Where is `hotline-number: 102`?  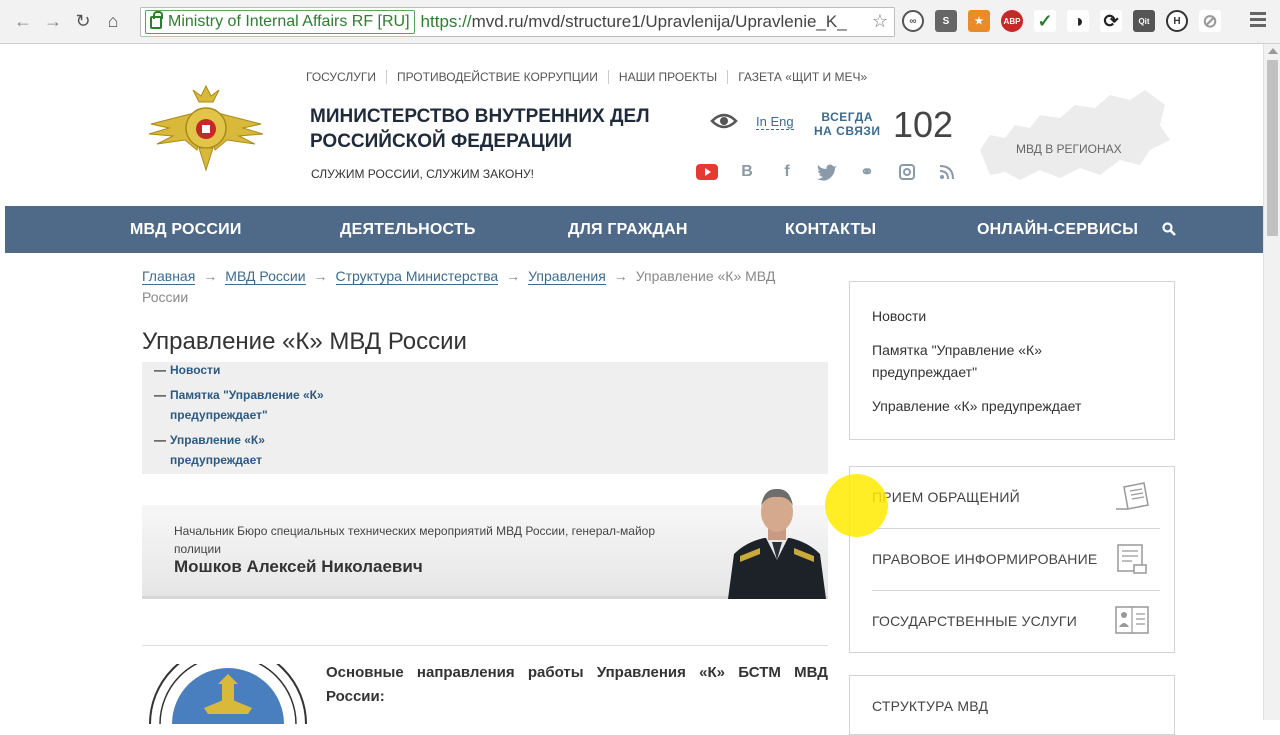 hotline-number: 102 is located at coordinates (923, 125).